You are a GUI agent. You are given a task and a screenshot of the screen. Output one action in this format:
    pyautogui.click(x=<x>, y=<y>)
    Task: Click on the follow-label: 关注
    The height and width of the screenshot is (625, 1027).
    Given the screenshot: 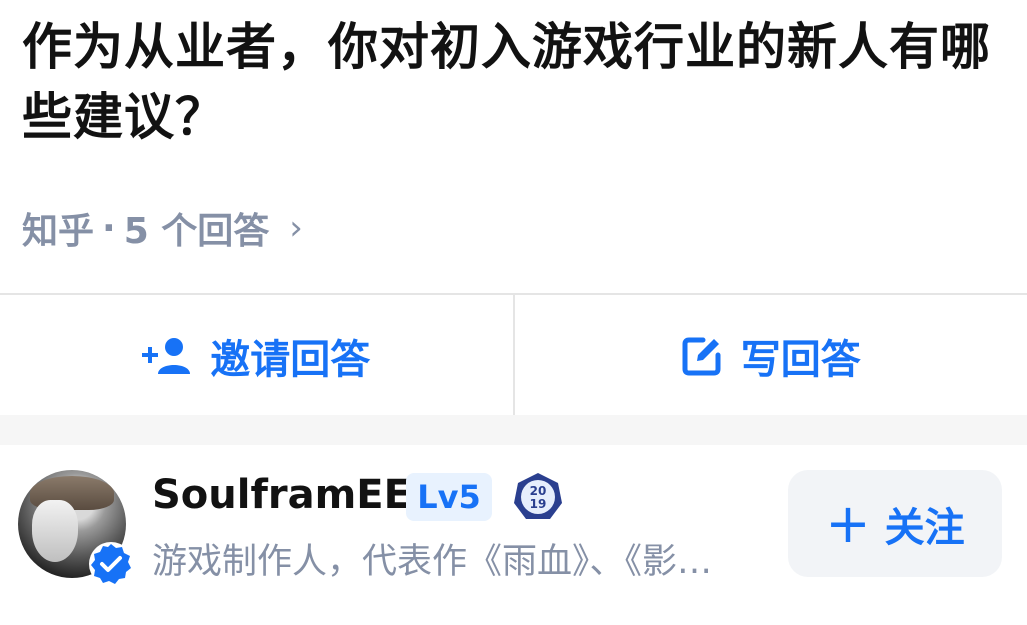 What is the action you would take?
    pyautogui.click(x=924, y=527)
    